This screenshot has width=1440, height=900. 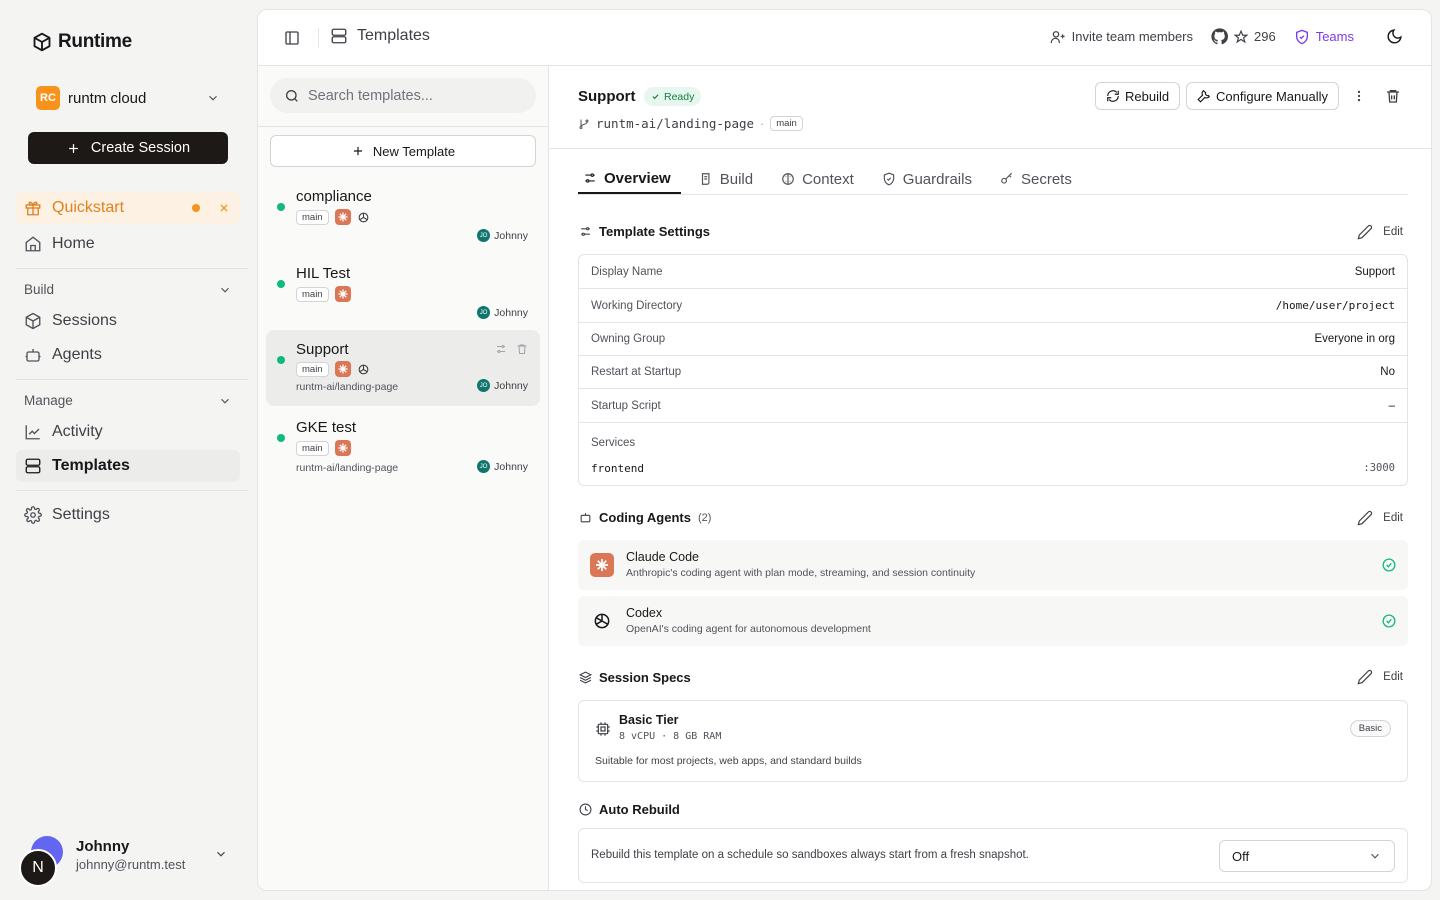 What do you see at coordinates (690, 123) in the screenshot?
I see `template-repo-line: runtm-ai/landing-page · main` at bounding box center [690, 123].